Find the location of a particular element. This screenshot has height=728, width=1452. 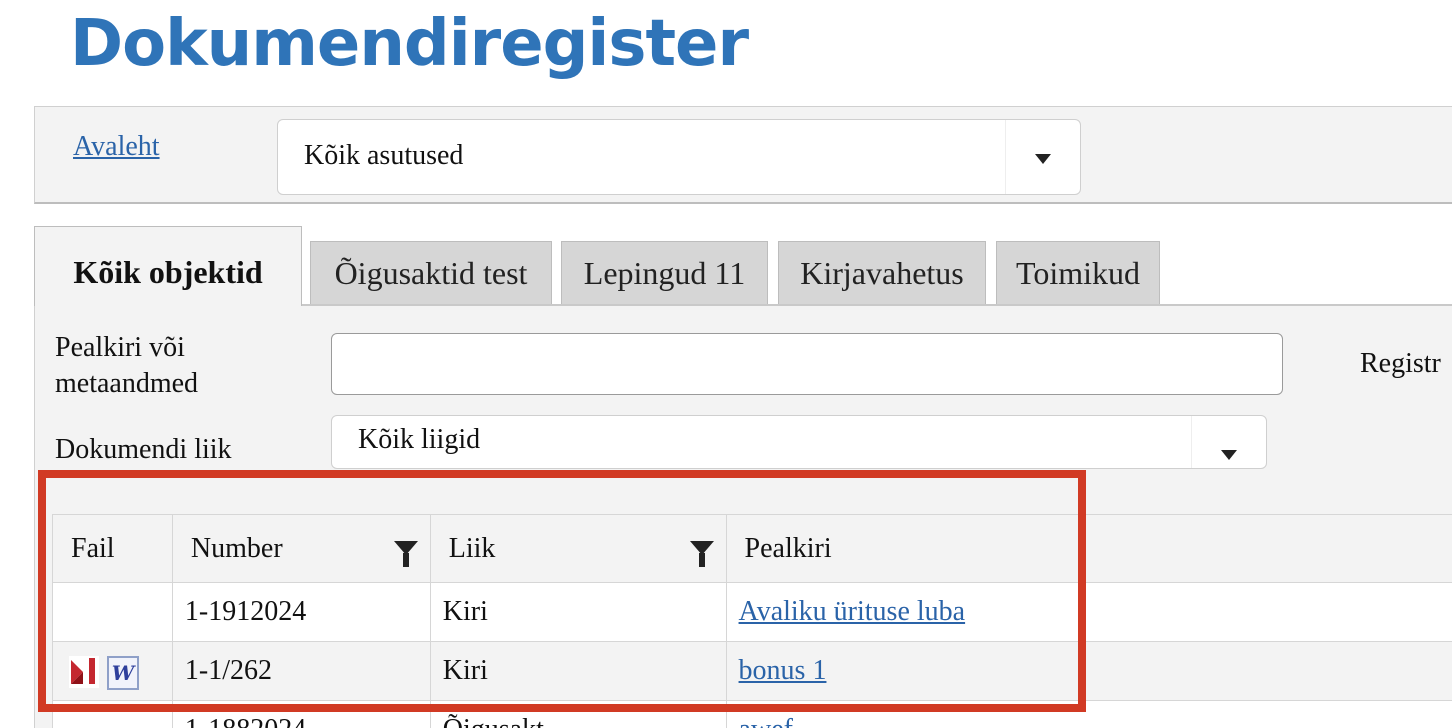

pdf-icon is located at coordinates (84, 672).